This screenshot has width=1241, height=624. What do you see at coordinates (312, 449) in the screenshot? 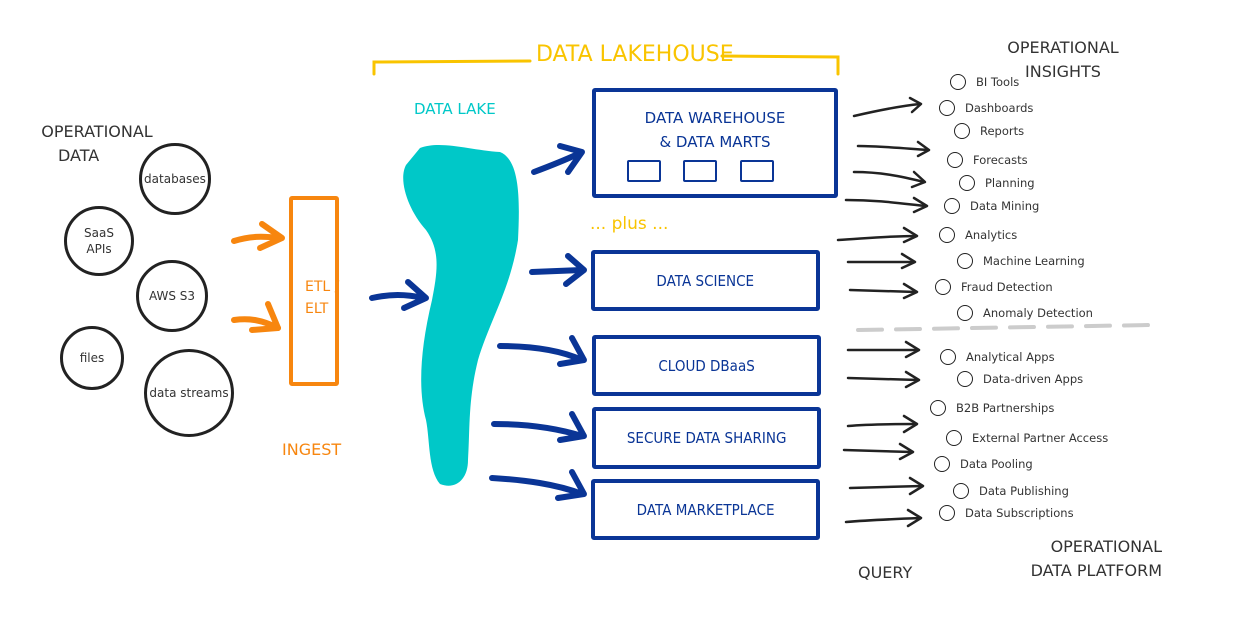
I see `ingest-label: INGEST` at bounding box center [312, 449].